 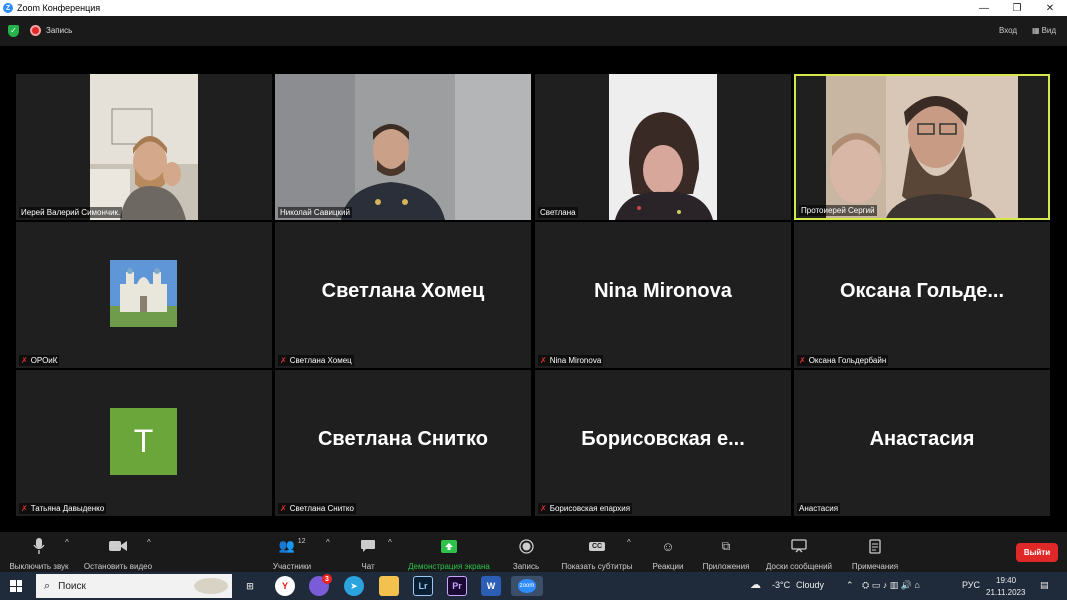 What do you see at coordinates (843, 360) in the screenshot?
I see `participant-name: ✗ Оксана Гольдербайн` at bounding box center [843, 360].